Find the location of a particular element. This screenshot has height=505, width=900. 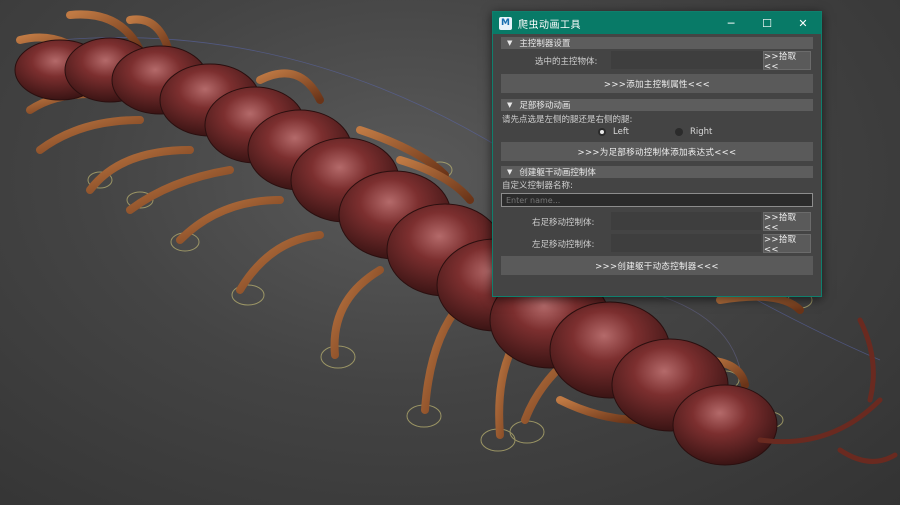

add-expression-row: >>>为足部移动控制体添加表达式<<< is located at coordinates (657, 152).